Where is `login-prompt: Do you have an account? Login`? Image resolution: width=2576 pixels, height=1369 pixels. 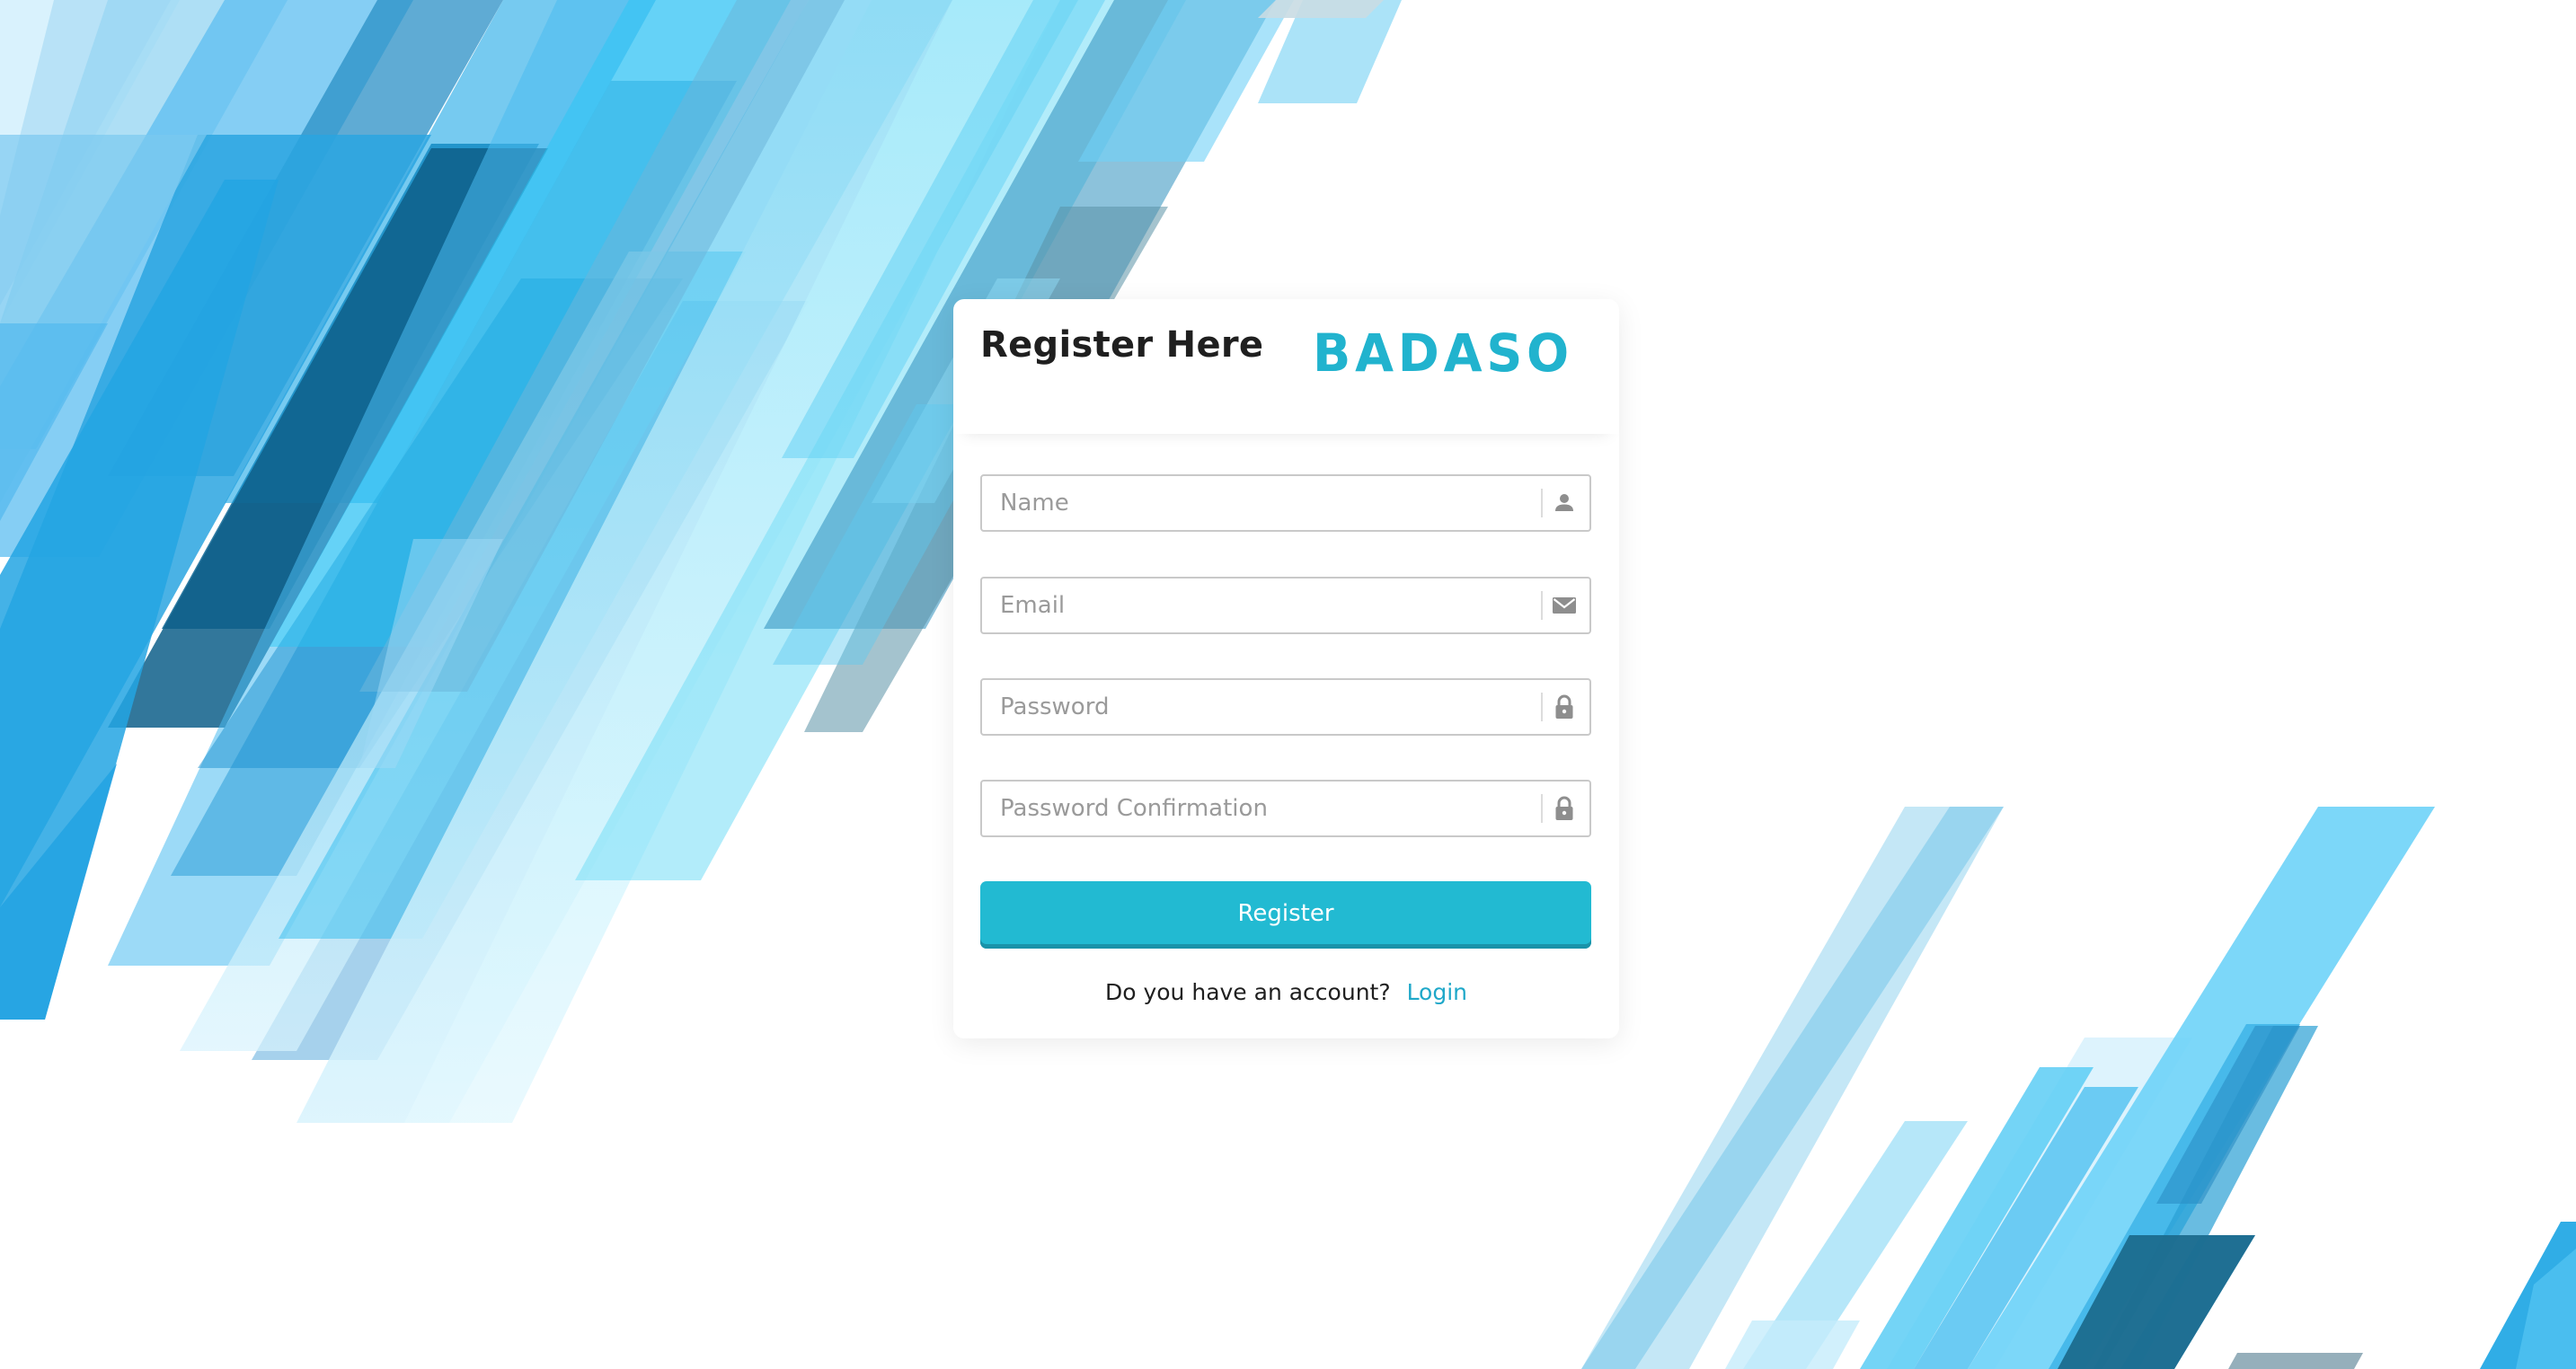
login-prompt: Do you have an account? Login is located at coordinates (1286, 992).